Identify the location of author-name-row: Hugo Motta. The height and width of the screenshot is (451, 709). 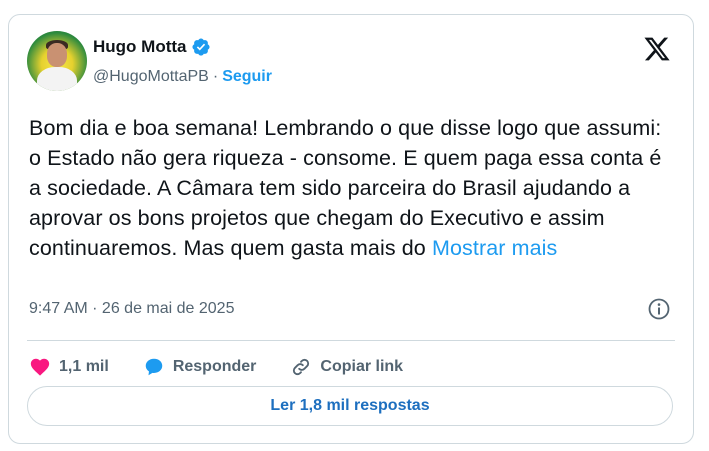
(152, 47).